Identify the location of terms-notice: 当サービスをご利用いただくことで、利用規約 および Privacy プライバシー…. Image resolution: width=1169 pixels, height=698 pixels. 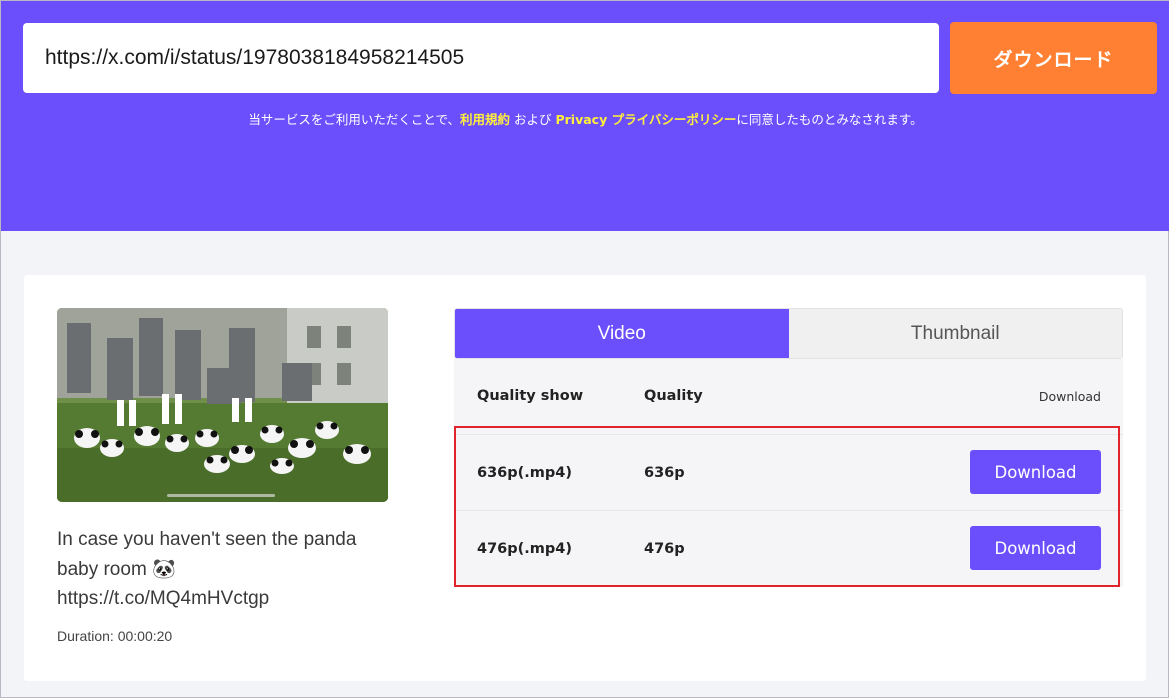
(585, 118).